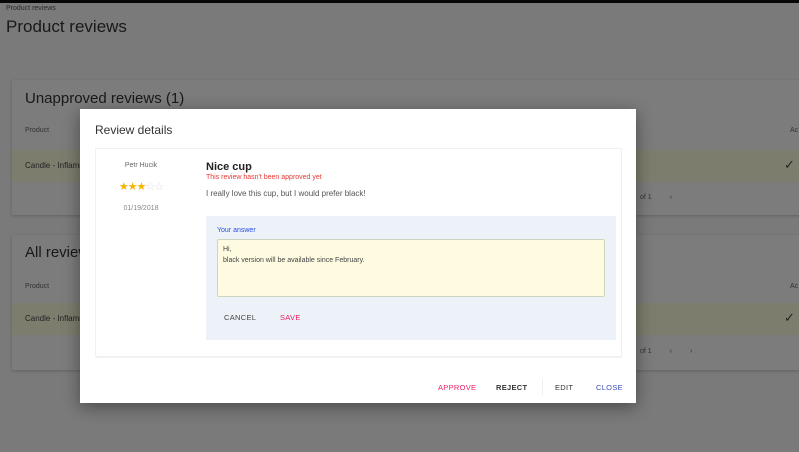 The width and height of the screenshot is (799, 452). Describe the element at coordinates (134, 130) in the screenshot. I see `dialog-title: Review details` at that location.